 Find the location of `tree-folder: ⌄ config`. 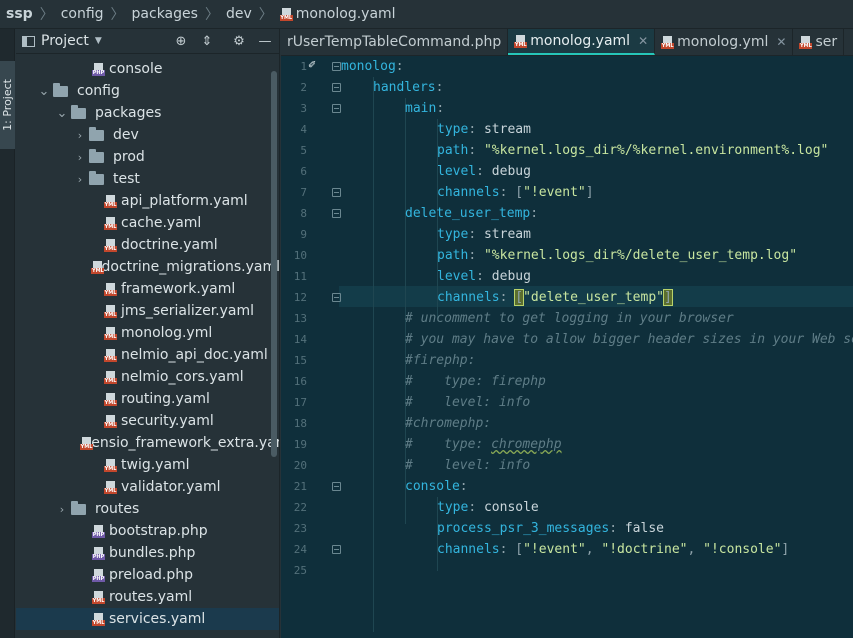

tree-folder: ⌄ config is located at coordinates (147, 91).